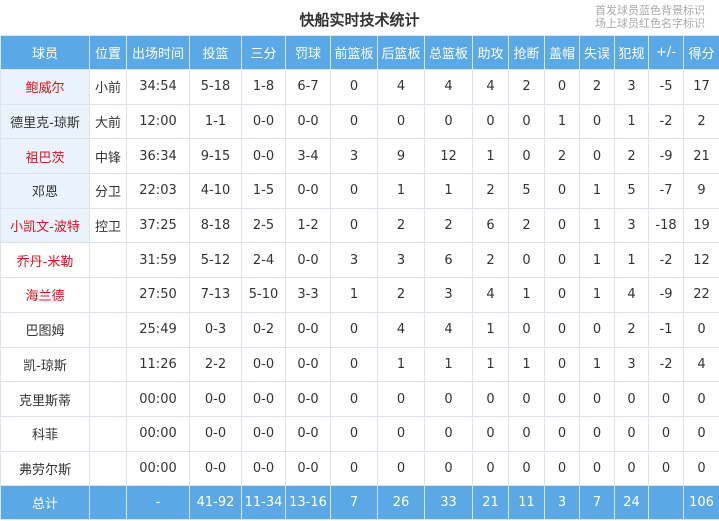 The height and width of the screenshot is (521, 719). What do you see at coordinates (108, 503) in the screenshot?
I see `totals-cell` at bounding box center [108, 503].